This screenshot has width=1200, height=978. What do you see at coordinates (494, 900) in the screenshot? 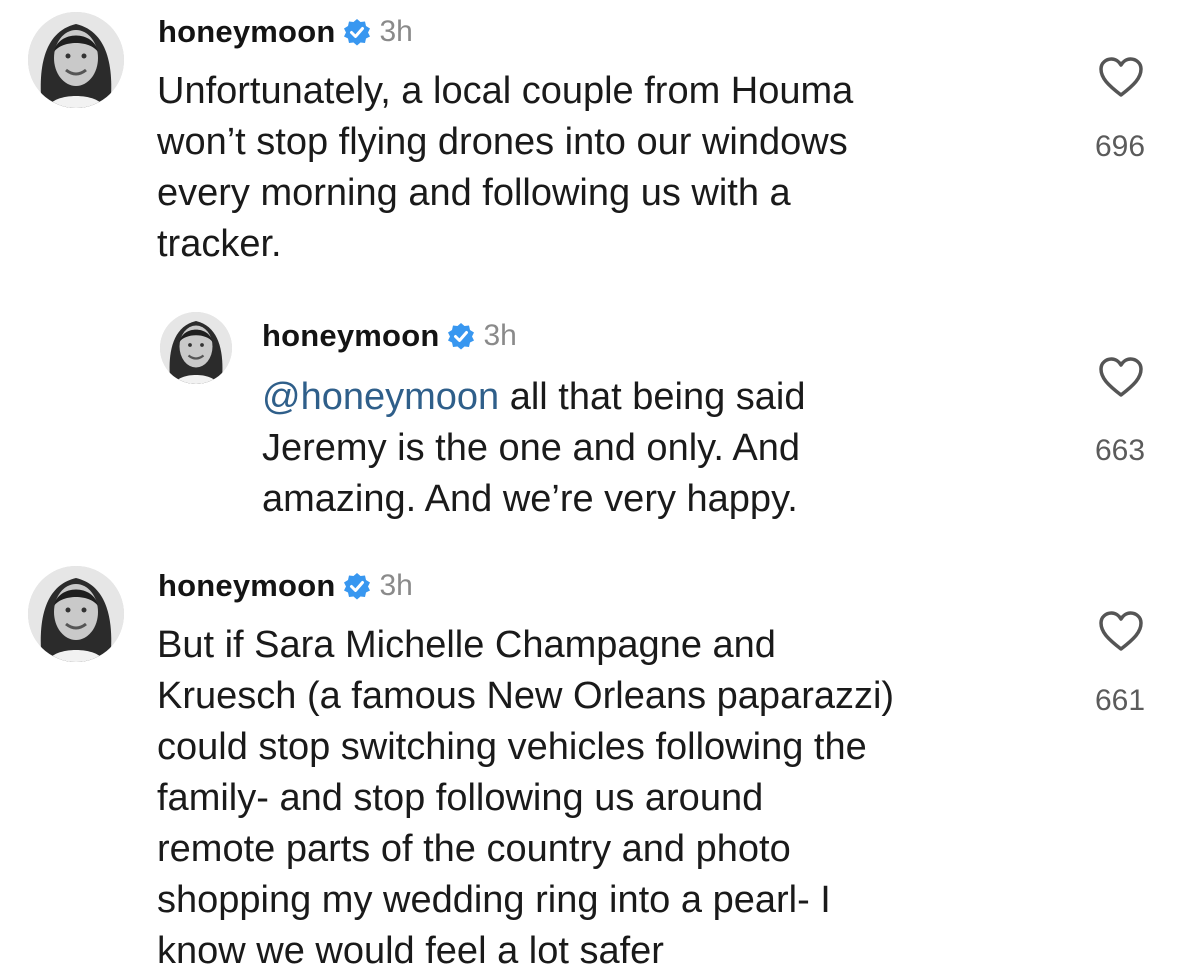
I see `comment-line: shopping my wedding ring into a pearl- I` at bounding box center [494, 900].